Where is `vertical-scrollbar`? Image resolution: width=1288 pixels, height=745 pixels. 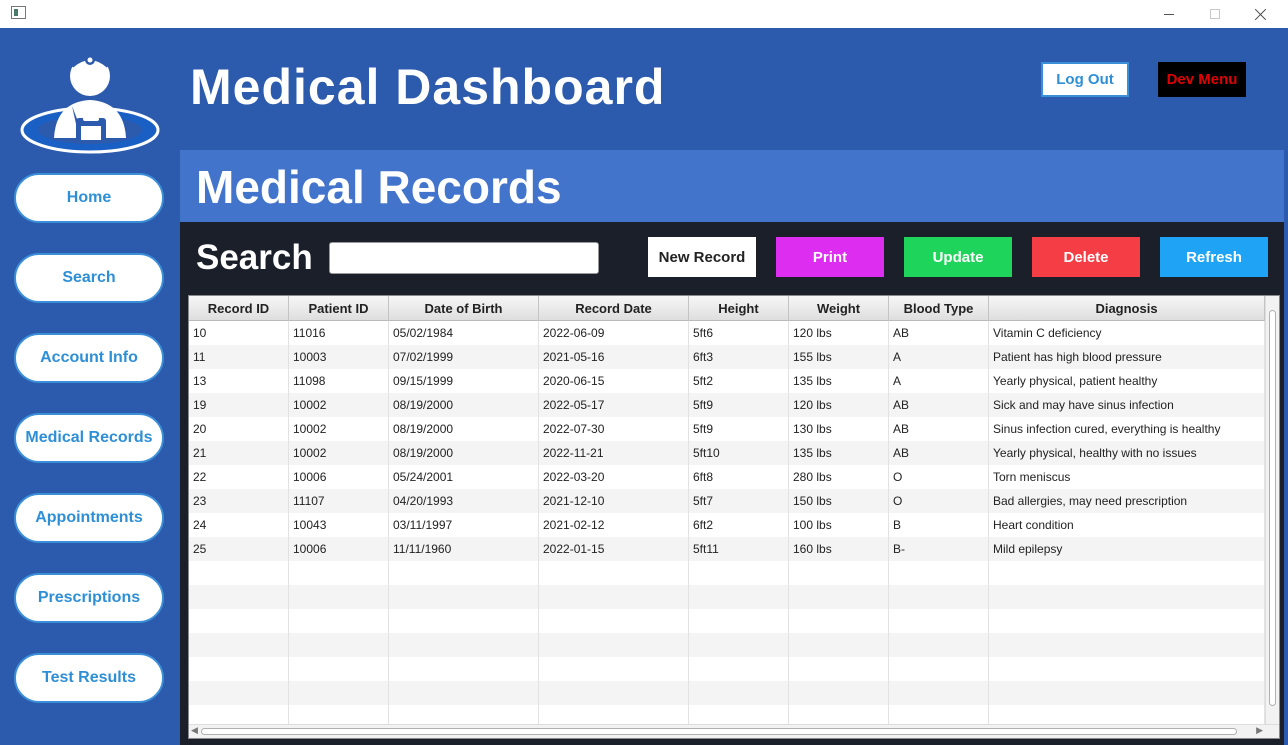 vertical-scrollbar is located at coordinates (1272, 510).